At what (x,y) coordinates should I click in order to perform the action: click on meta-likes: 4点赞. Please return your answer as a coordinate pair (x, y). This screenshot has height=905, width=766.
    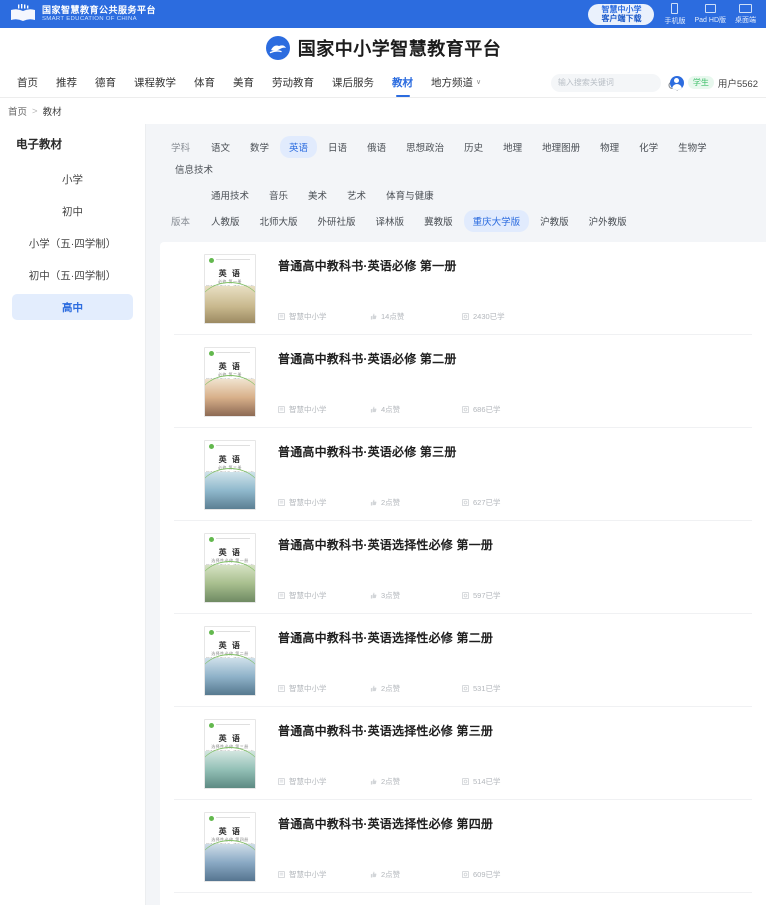
    Looking at the image, I should click on (416, 409).